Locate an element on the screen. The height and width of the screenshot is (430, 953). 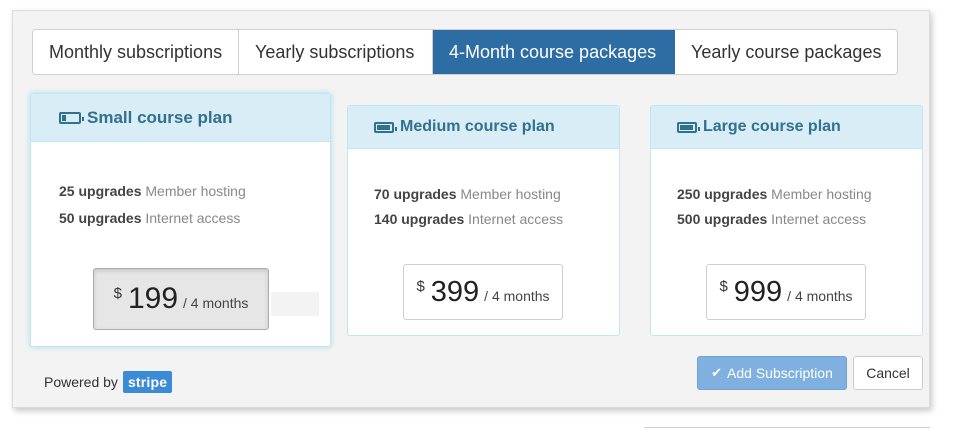
plan-header: Medium course plan is located at coordinates (483, 127).